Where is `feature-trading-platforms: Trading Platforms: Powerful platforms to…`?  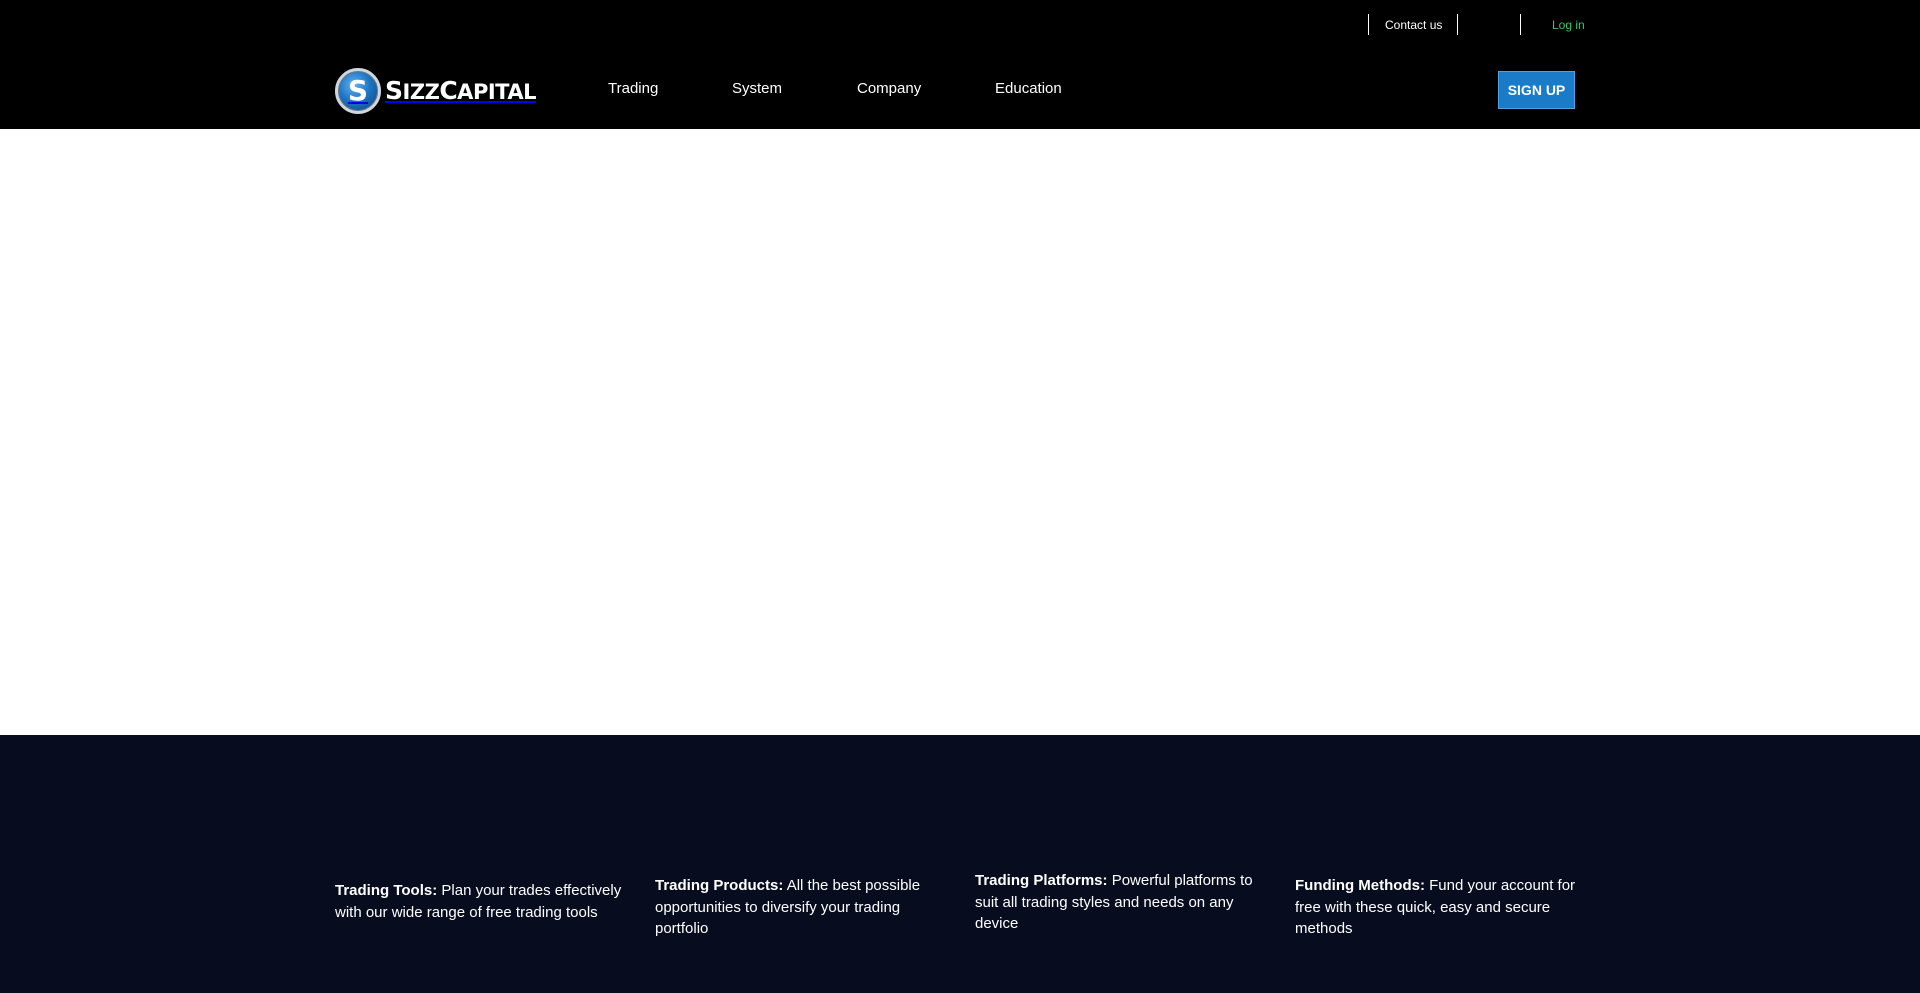 feature-trading-platforms: Trading Platforms: Powerful platforms to… is located at coordinates (1121, 902).